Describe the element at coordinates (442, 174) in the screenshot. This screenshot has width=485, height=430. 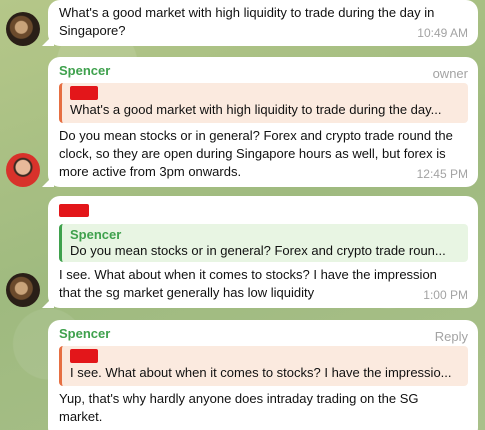
I see `message-time: 12:45 PM` at that location.